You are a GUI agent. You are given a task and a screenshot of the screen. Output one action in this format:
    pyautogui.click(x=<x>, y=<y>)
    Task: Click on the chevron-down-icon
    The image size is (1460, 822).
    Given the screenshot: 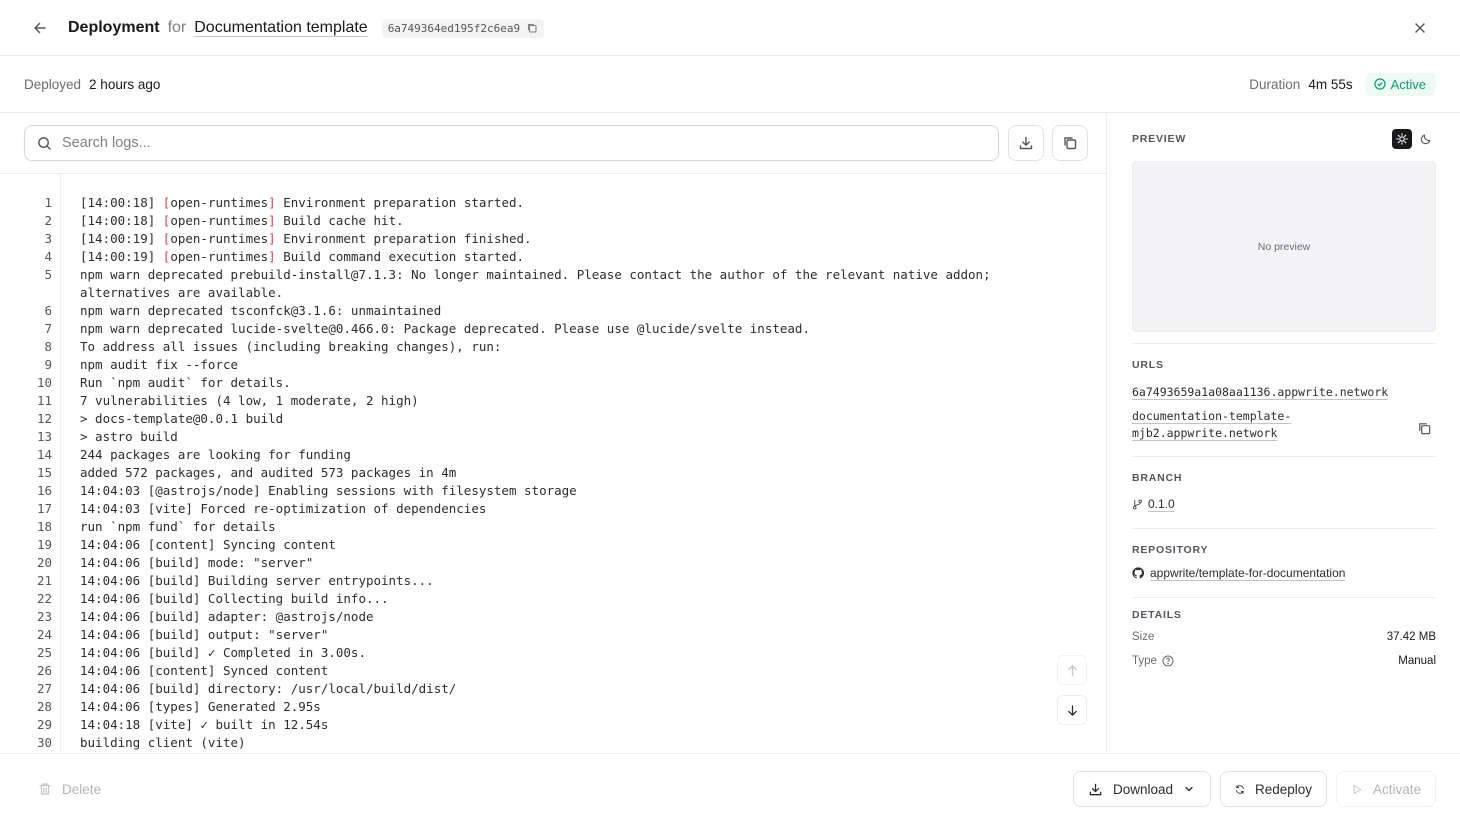 What is the action you would take?
    pyautogui.click(x=1189, y=789)
    